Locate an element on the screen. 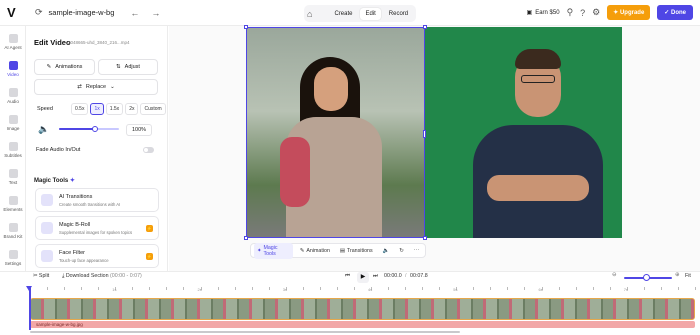 This screenshot has height=335, width=700. file-name: sample-image-w-bg is located at coordinates (82, 12).